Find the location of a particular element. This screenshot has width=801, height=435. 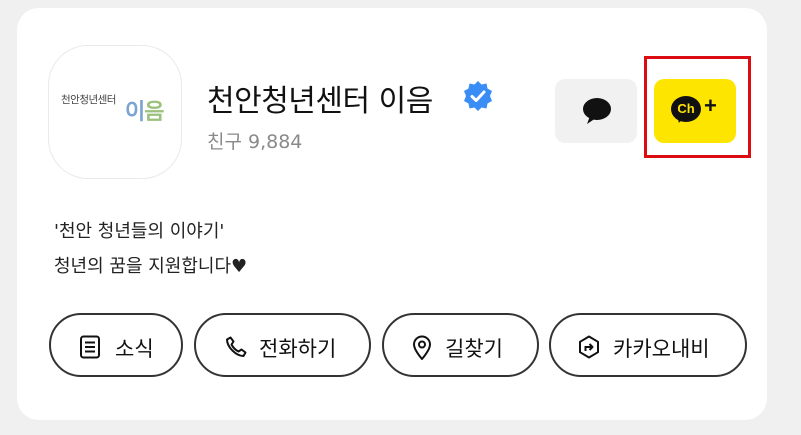

channel-avatar: 천안청년센터 이음 is located at coordinates (115, 112).